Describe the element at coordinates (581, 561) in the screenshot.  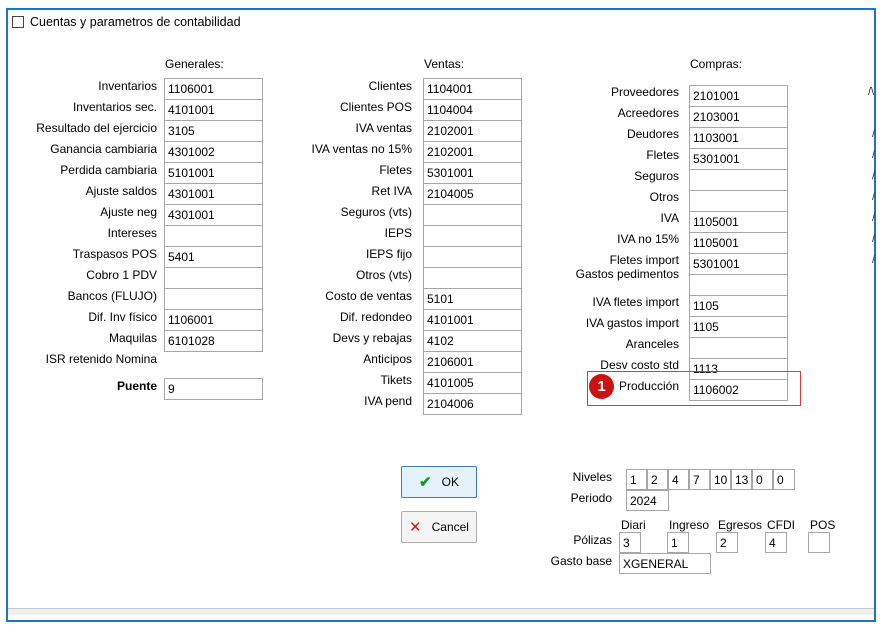
I see `gasto-base-label: Gasto base` at that location.